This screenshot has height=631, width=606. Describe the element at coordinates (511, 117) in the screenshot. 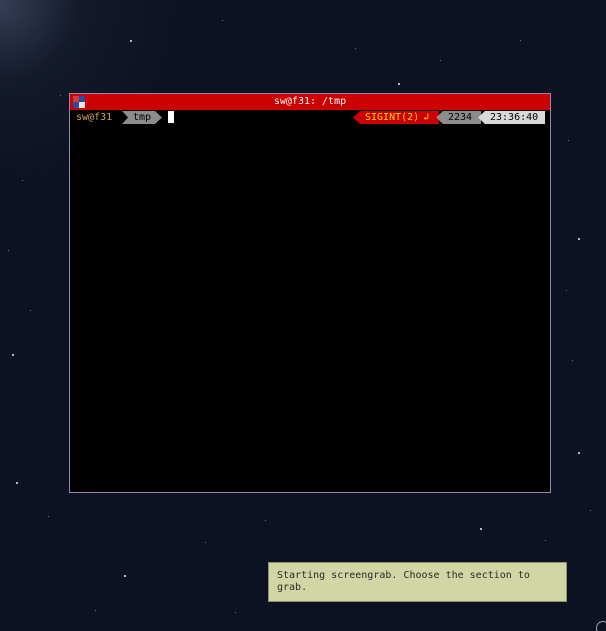

I see `clock-status: 23:36:40` at that location.